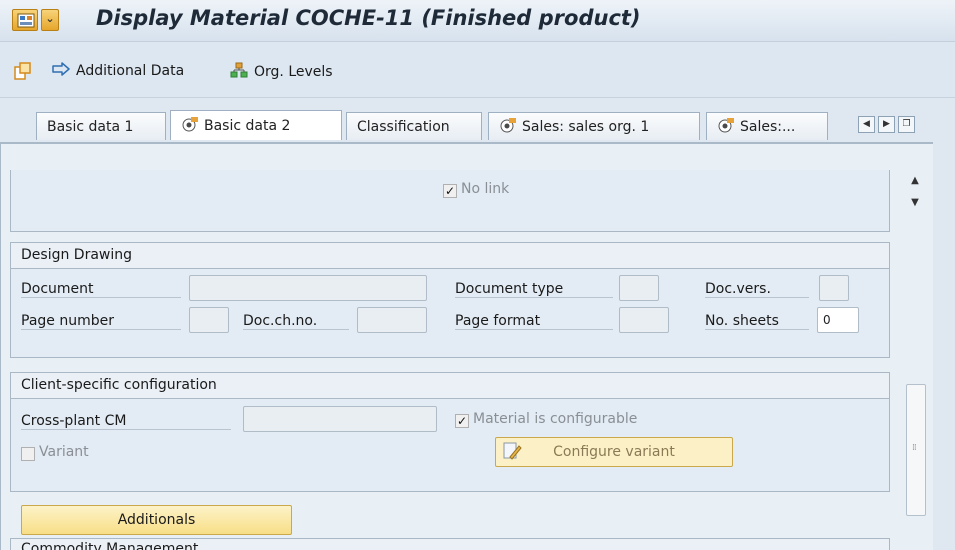  I want to click on material-configurable-checkbox: ✓, so click(462, 421).